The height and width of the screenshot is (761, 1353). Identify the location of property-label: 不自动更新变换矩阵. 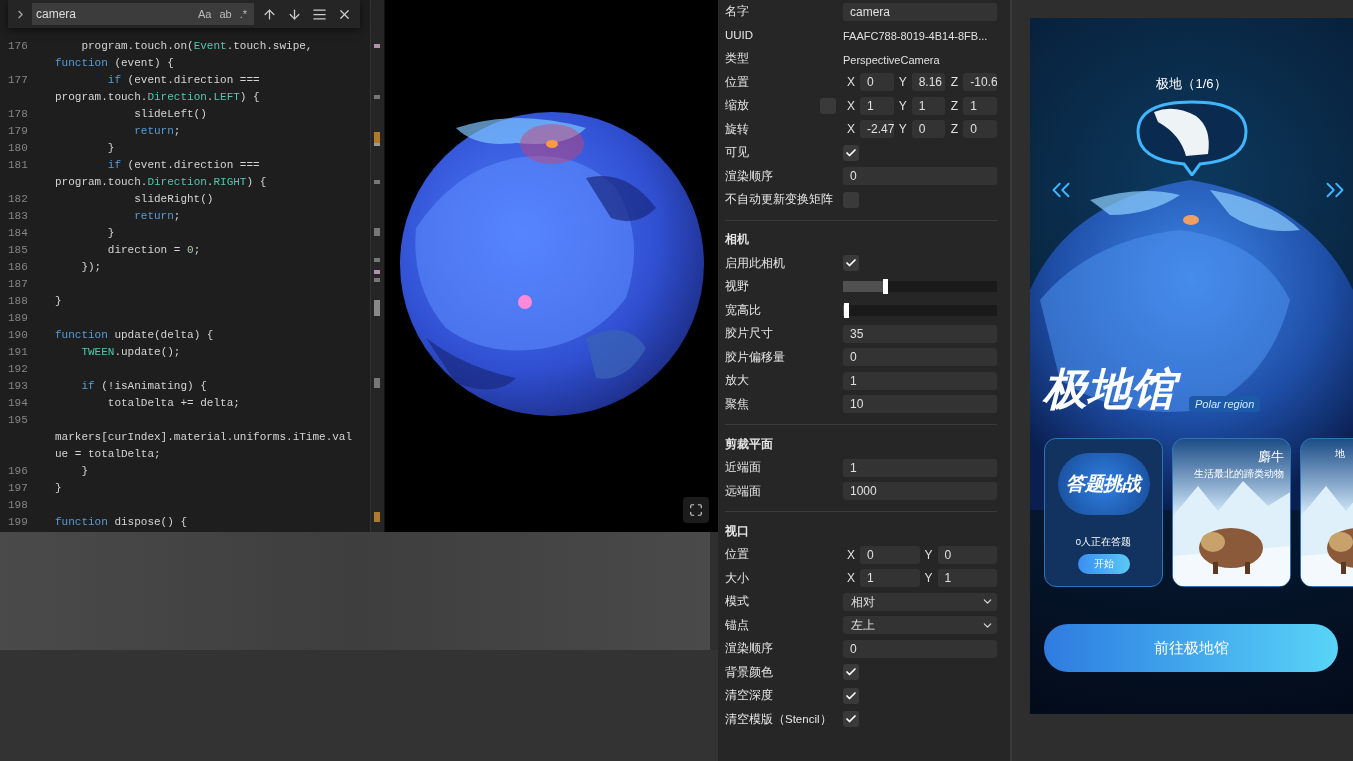
(779, 200).